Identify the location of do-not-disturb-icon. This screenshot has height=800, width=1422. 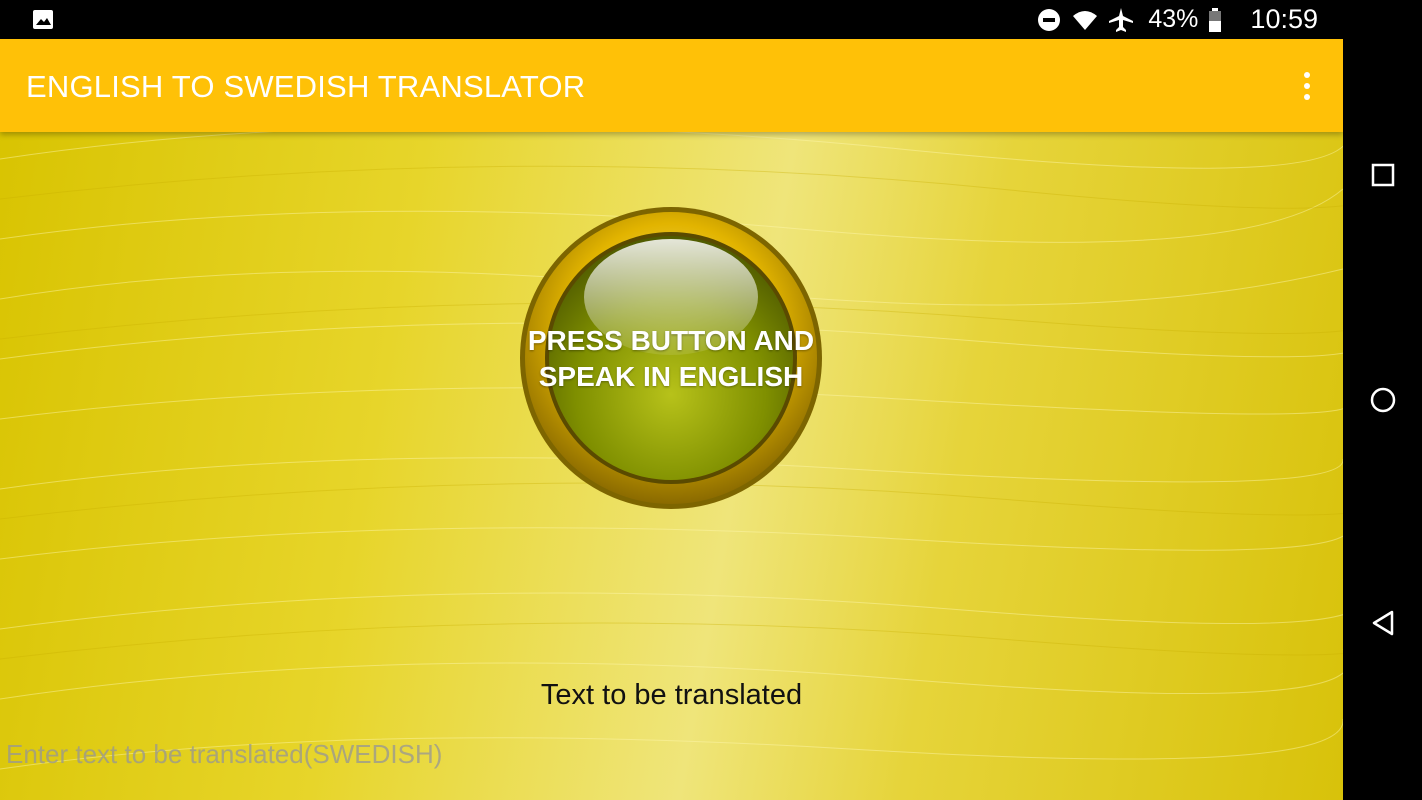
(1049, 19).